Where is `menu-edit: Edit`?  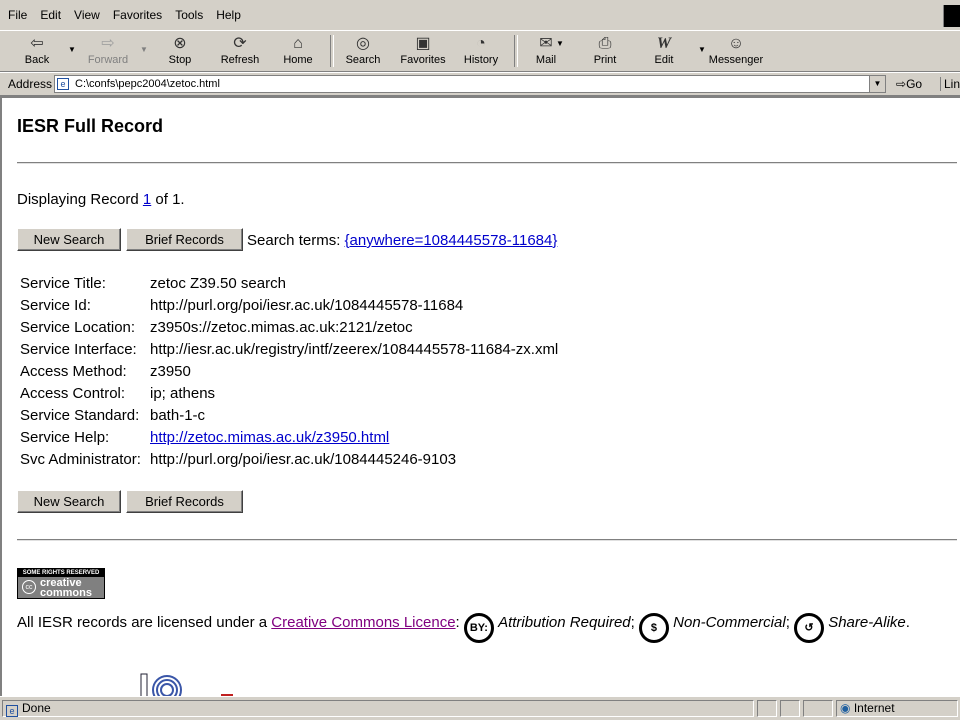
menu-edit: Edit is located at coordinates (50, 15).